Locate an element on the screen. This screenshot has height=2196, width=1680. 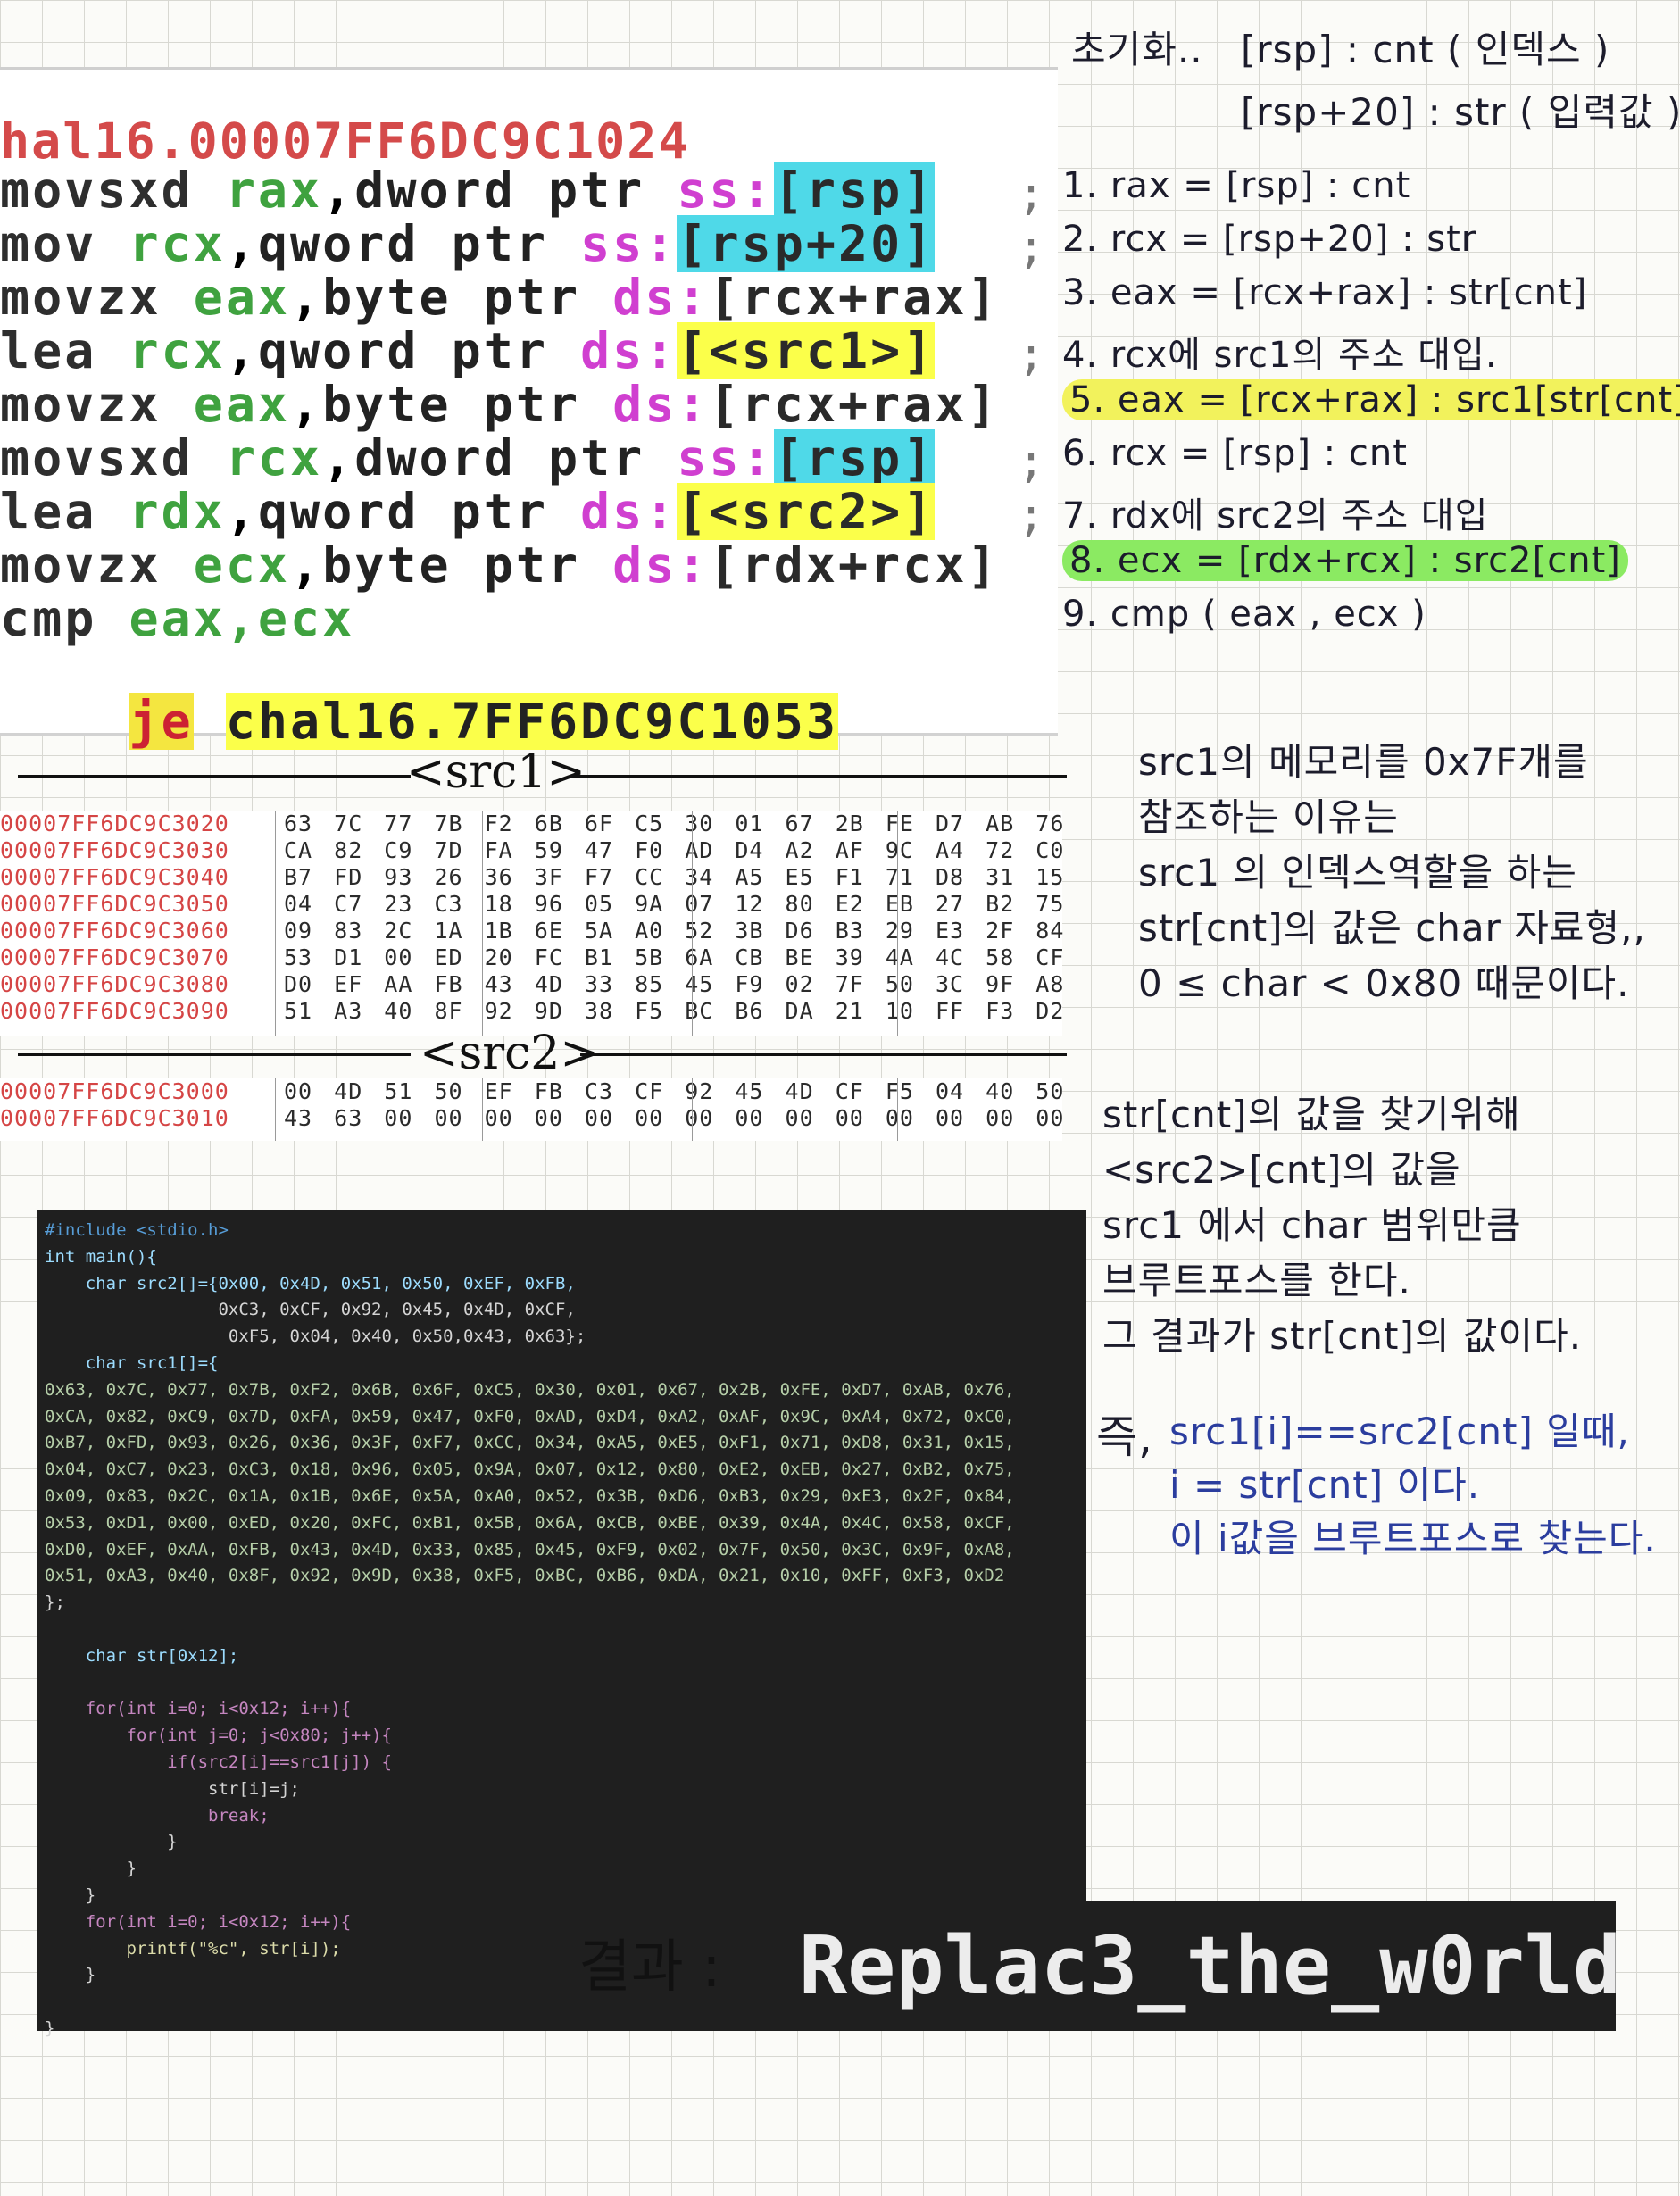
step-note-4: 4. rcx에 src1의 주소 대입. is located at coordinates (1280, 352).